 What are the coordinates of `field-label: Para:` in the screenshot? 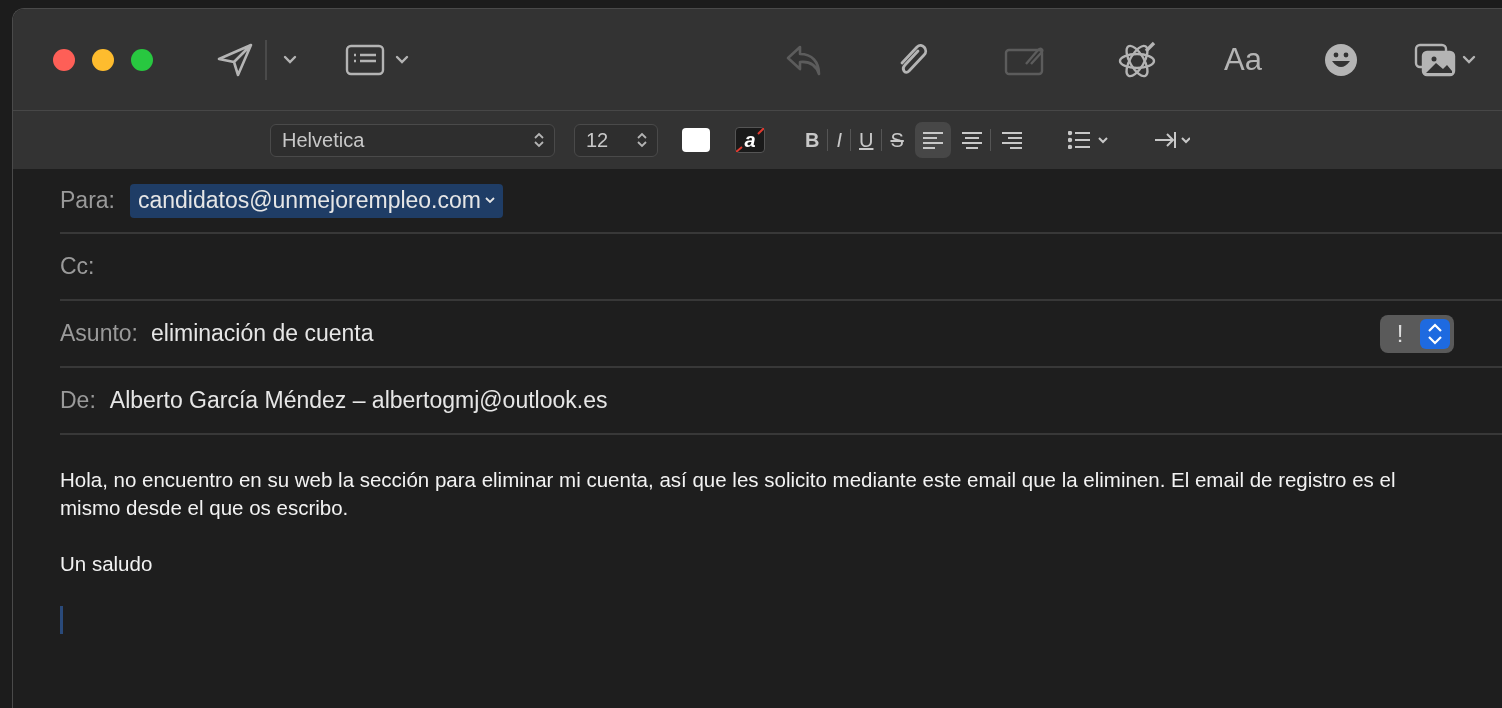 It's located at (87, 200).